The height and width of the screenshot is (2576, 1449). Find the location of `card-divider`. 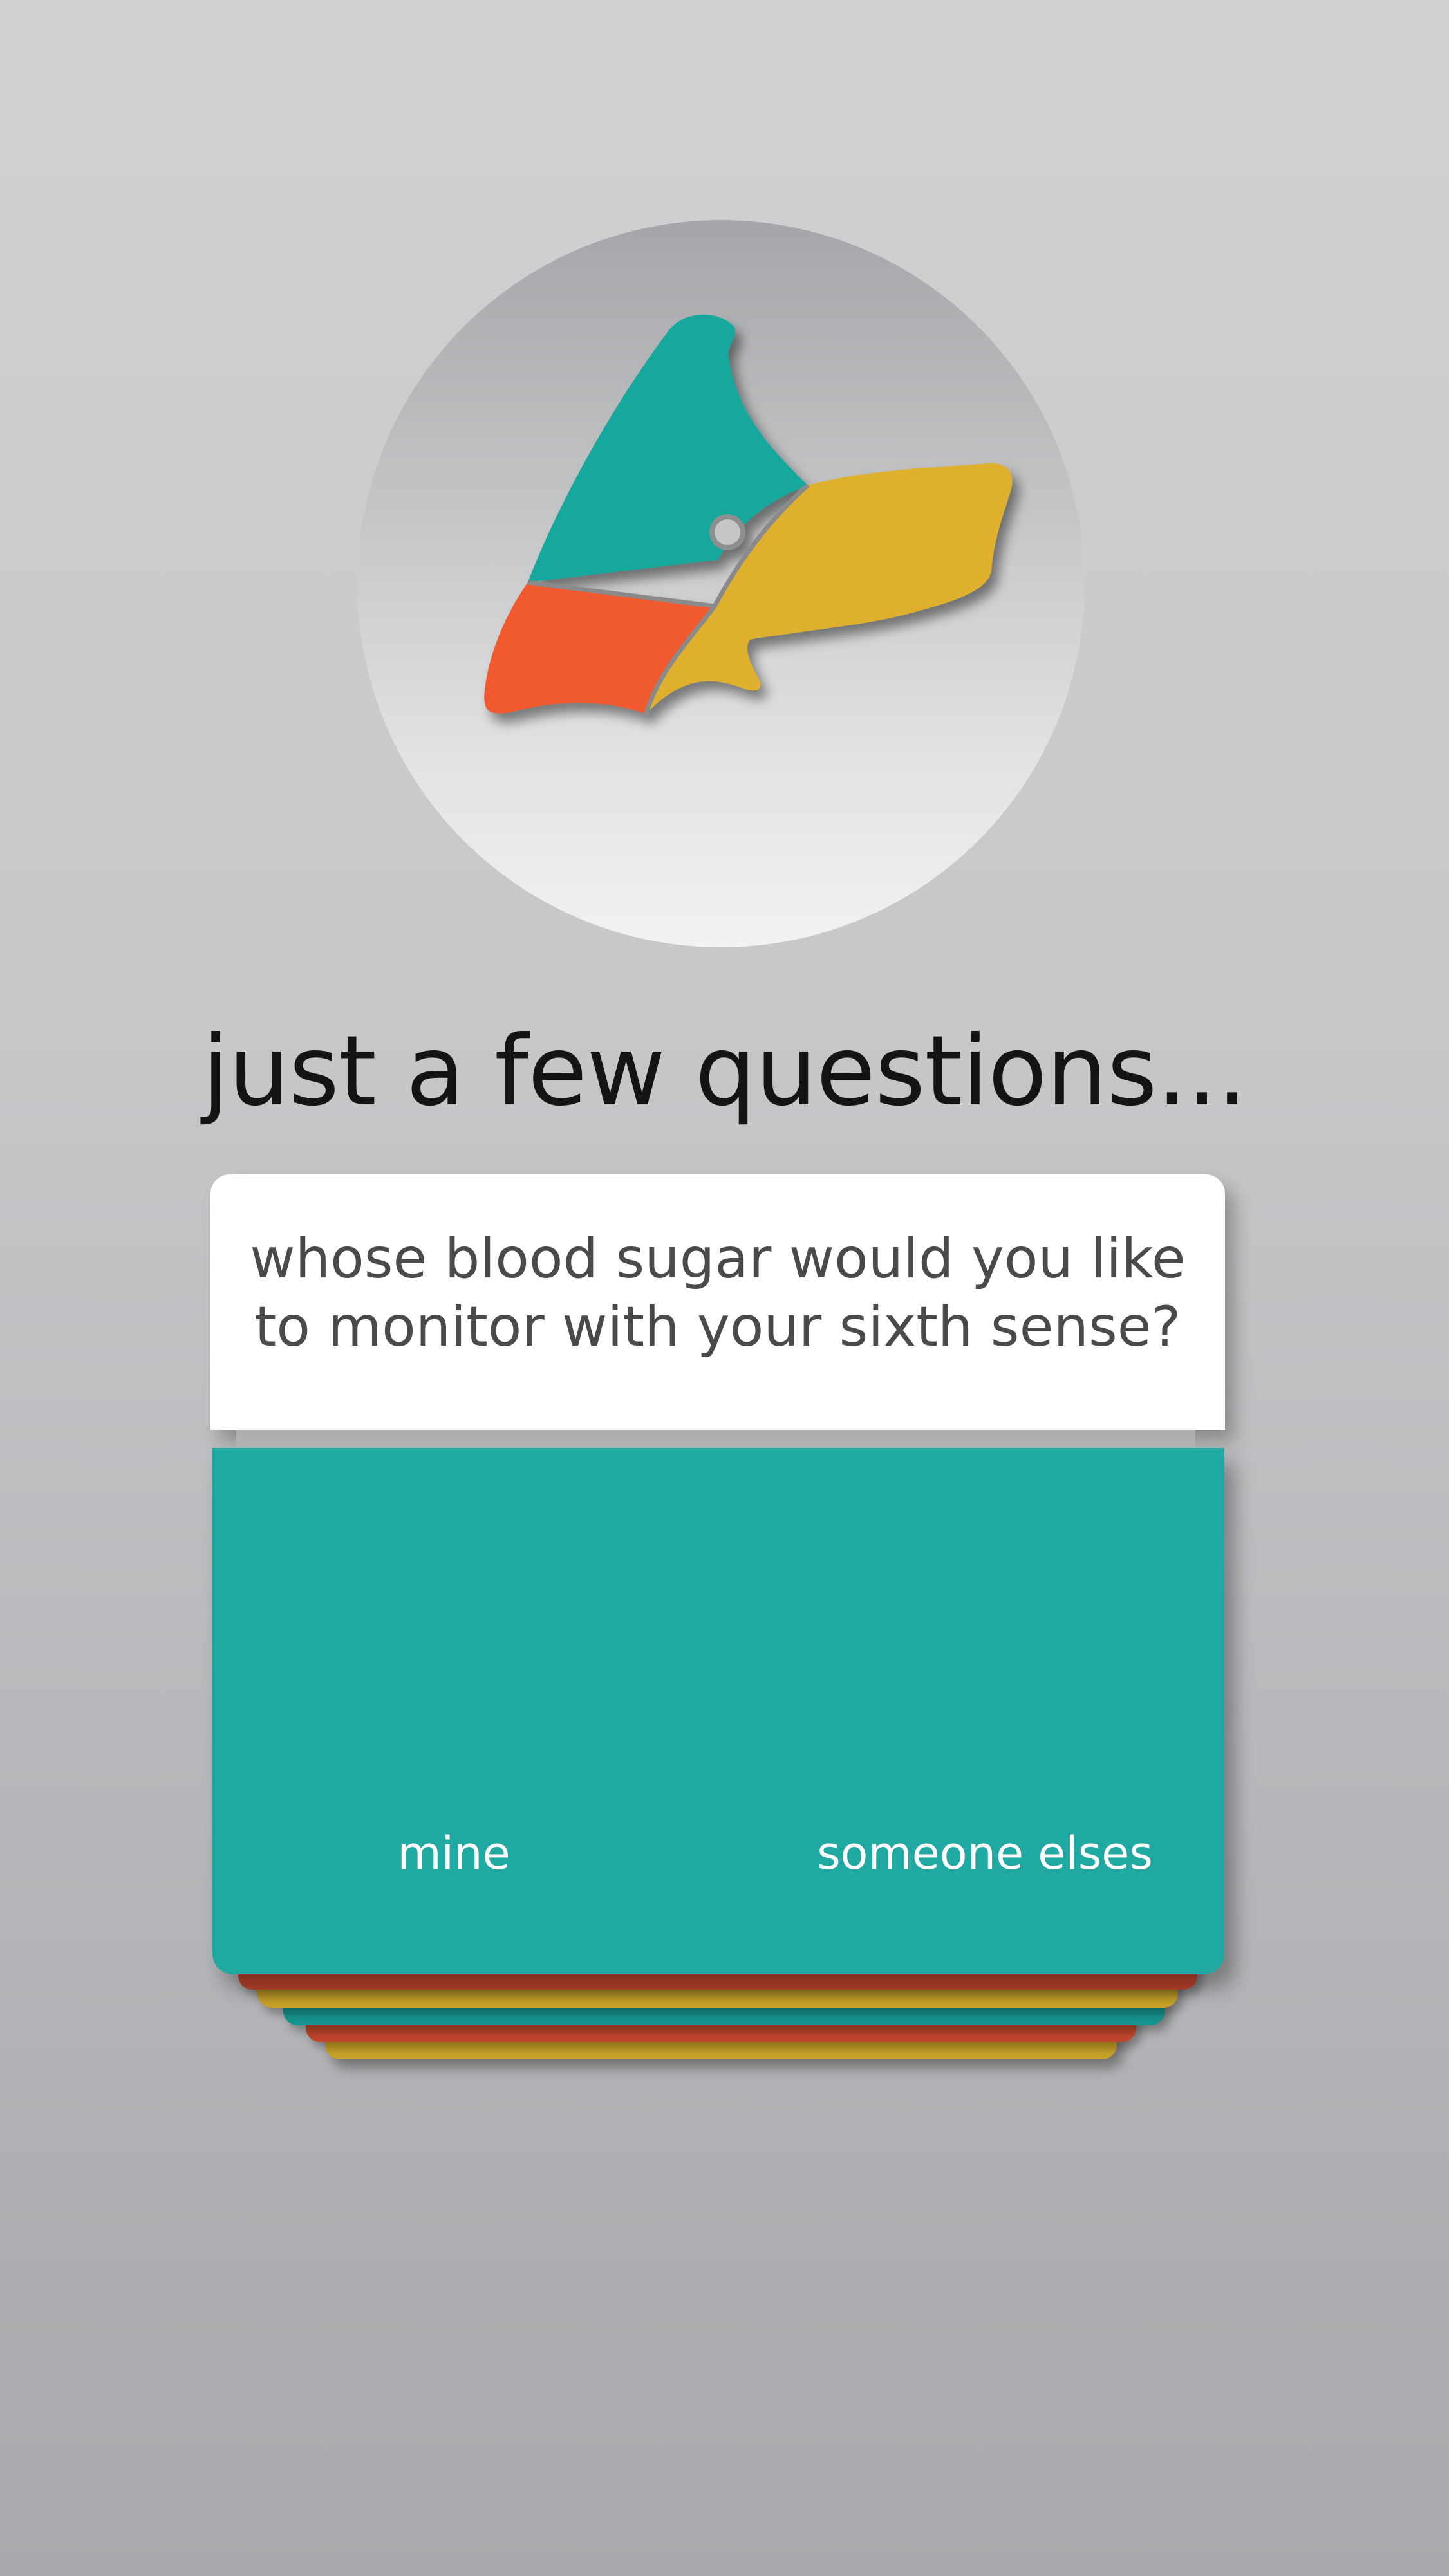

card-divider is located at coordinates (715, 1439).